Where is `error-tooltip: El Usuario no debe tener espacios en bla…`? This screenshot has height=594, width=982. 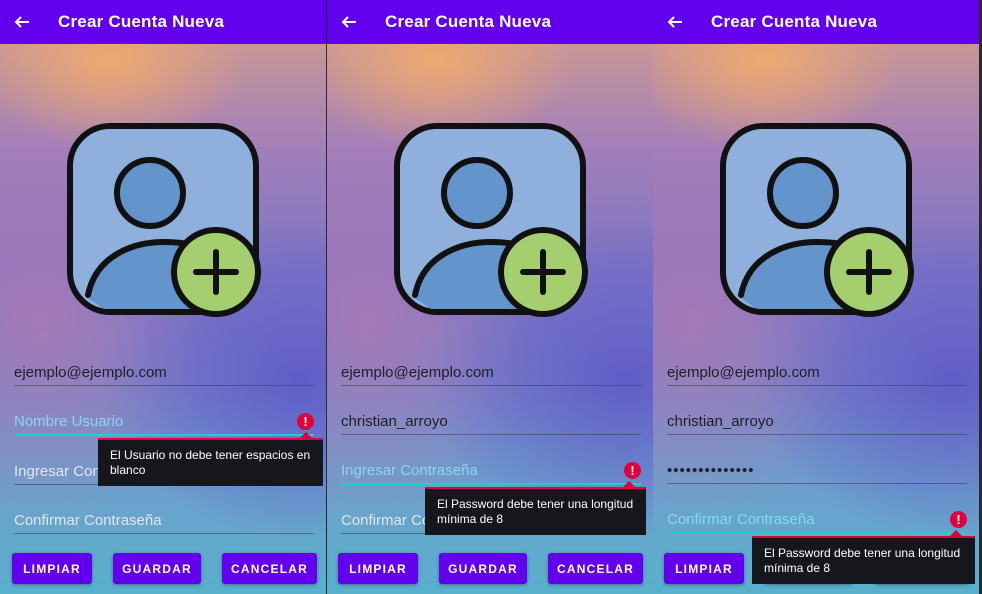
error-tooltip: El Usuario no debe tener espacios en bla… is located at coordinates (210, 459).